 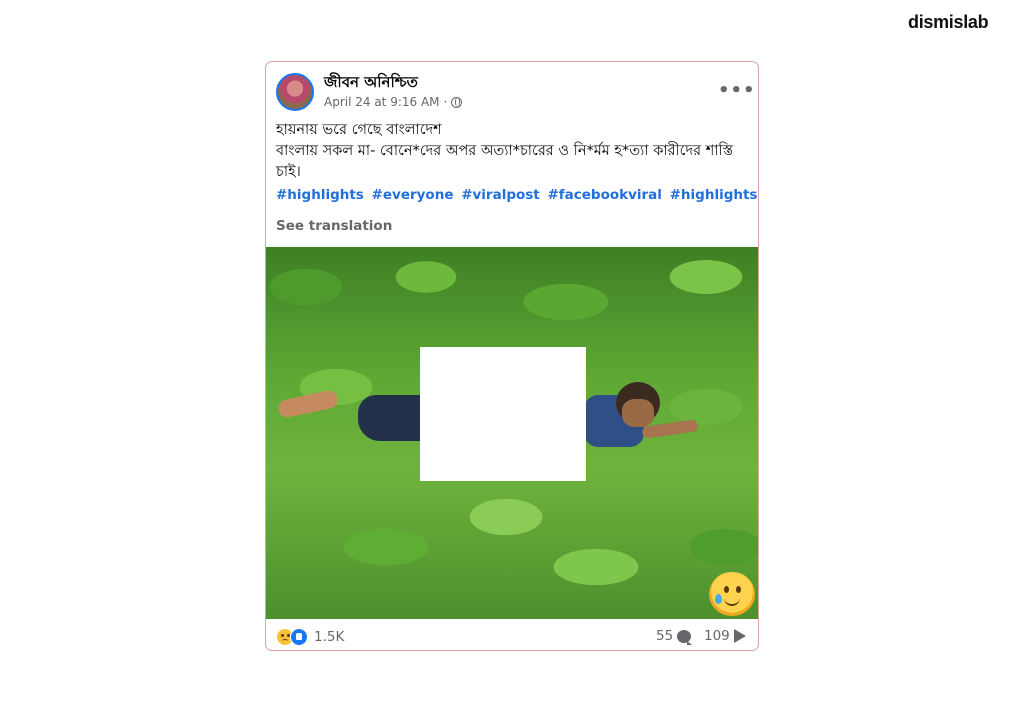 What do you see at coordinates (320, 195) in the screenshot?
I see `hashtag-link: #highlights` at bounding box center [320, 195].